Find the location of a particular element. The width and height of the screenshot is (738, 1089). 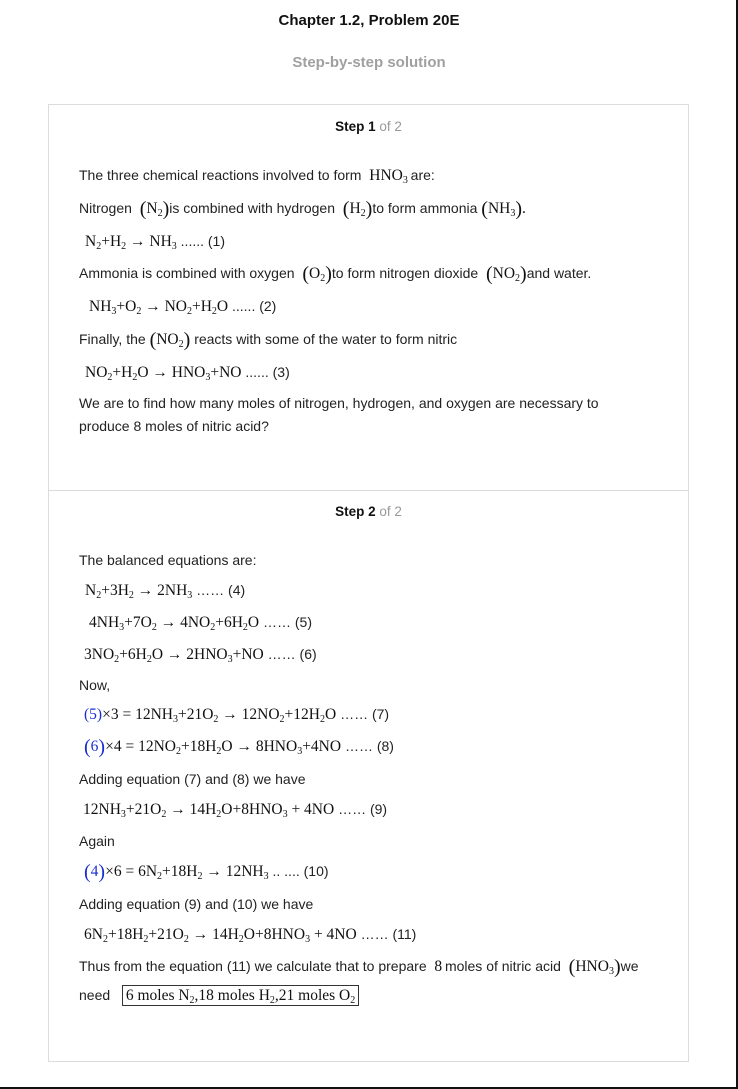

equation-2: NH3+O2 → NO2+H2O ...... (2) is located at coordinates (183, 307).